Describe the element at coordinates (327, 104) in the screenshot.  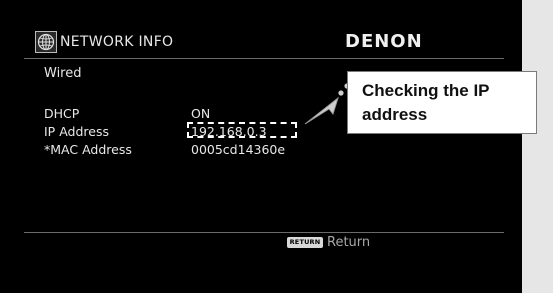
I see `callout-arrow` at that location.